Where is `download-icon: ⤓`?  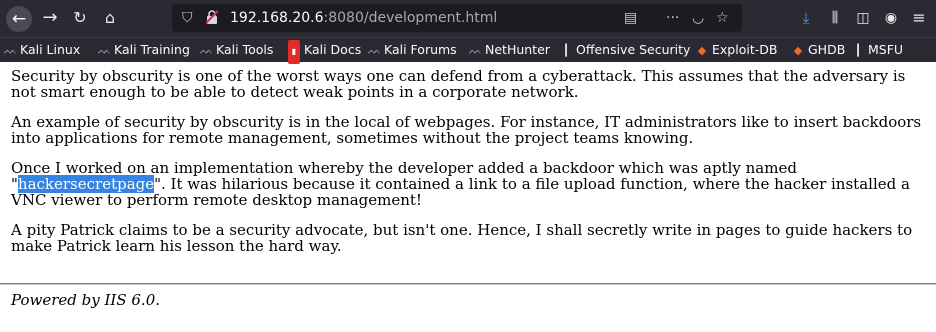
download-icon: ⤓ is located at coordinates (806, 18).